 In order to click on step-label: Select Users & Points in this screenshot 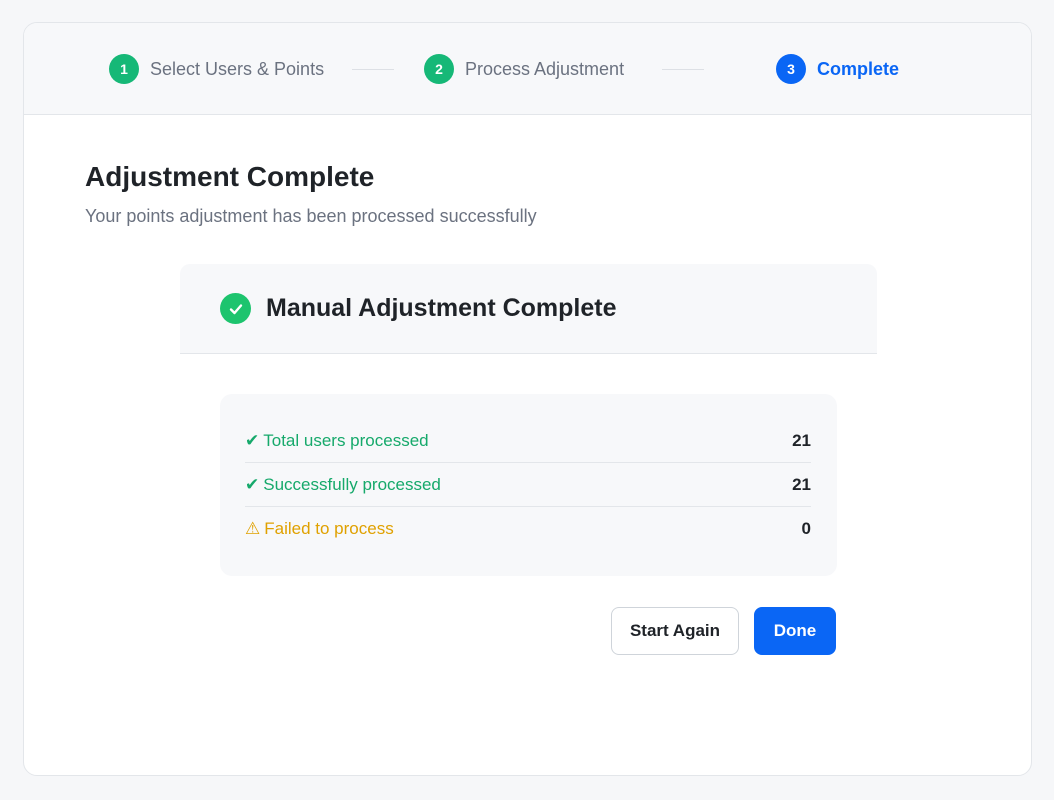, I will do `click(237, 68)`.